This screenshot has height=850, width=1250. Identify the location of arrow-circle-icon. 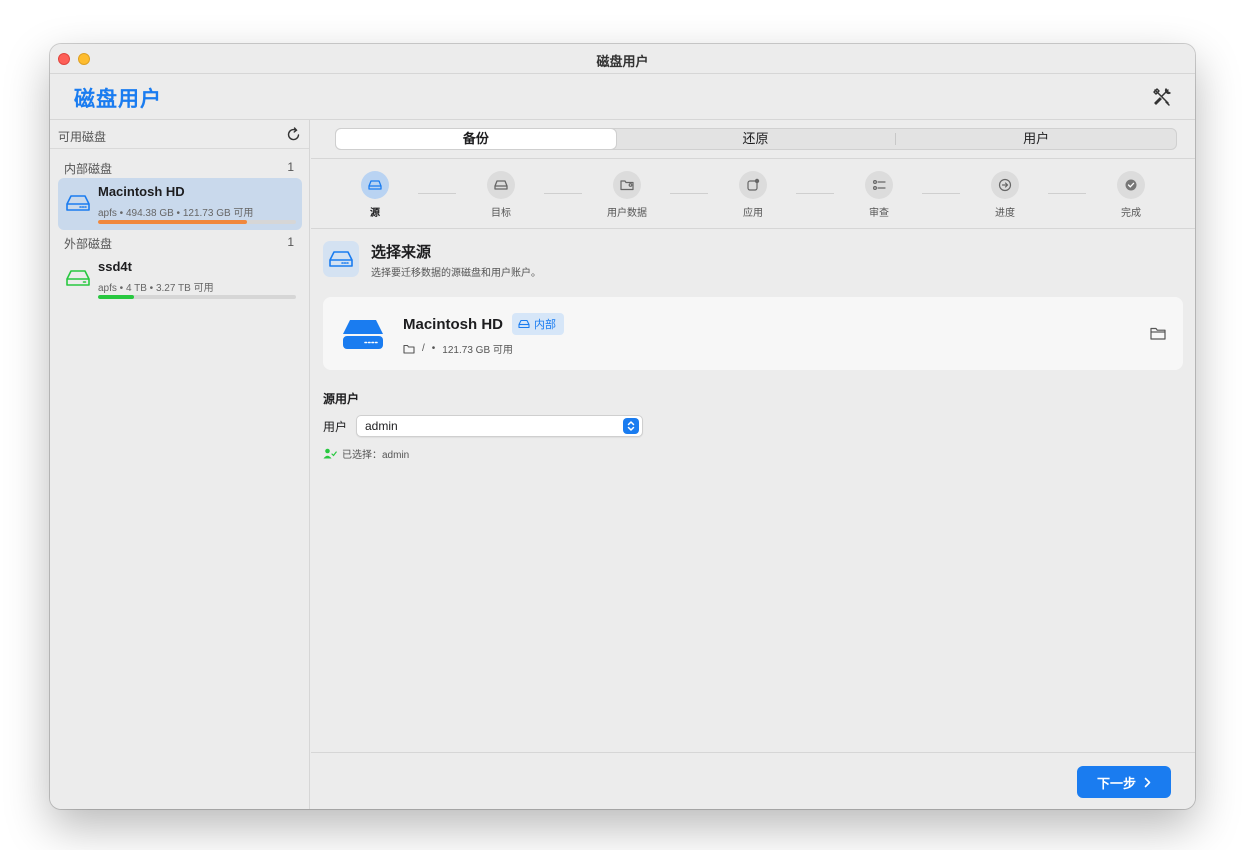
(1005, 185).